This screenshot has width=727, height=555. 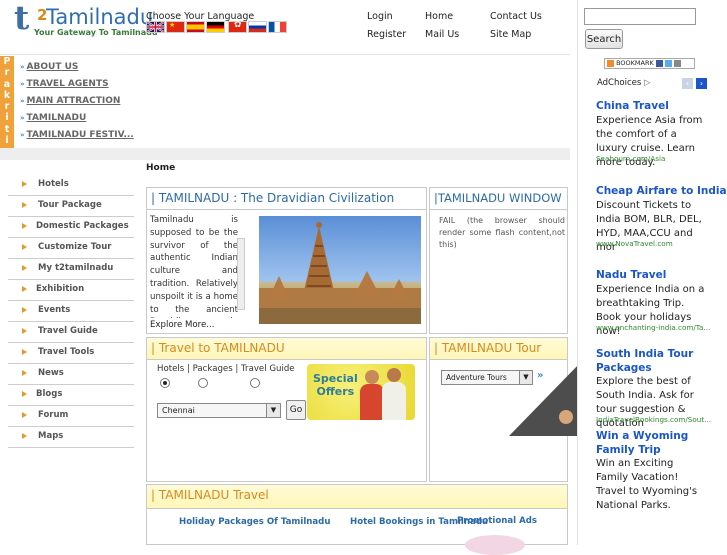 I want to click on search-type-options: Hotels | Packages | Travel Guide, so click(x=226, y=369).